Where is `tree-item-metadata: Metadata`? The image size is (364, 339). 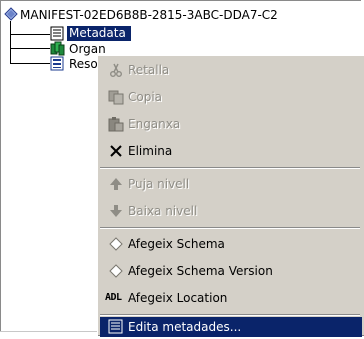 tree-item-metadata: Metadata is located at coordinates (99, 33).